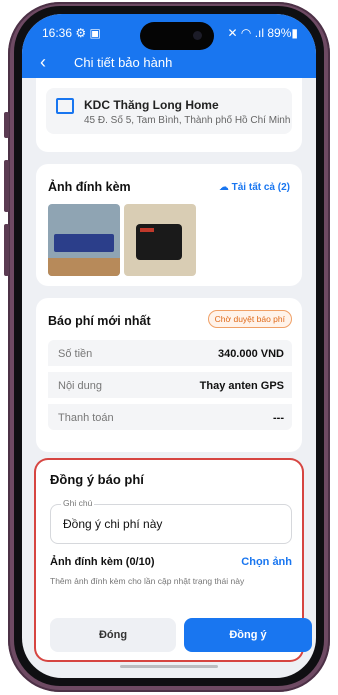 The image size is (338, 695). I want to click on fee-row-payment: Thanh toán ---, so click(170, 417).